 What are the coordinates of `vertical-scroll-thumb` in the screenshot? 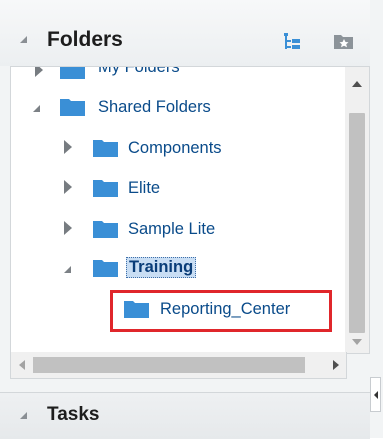 It's located at (357, 223).